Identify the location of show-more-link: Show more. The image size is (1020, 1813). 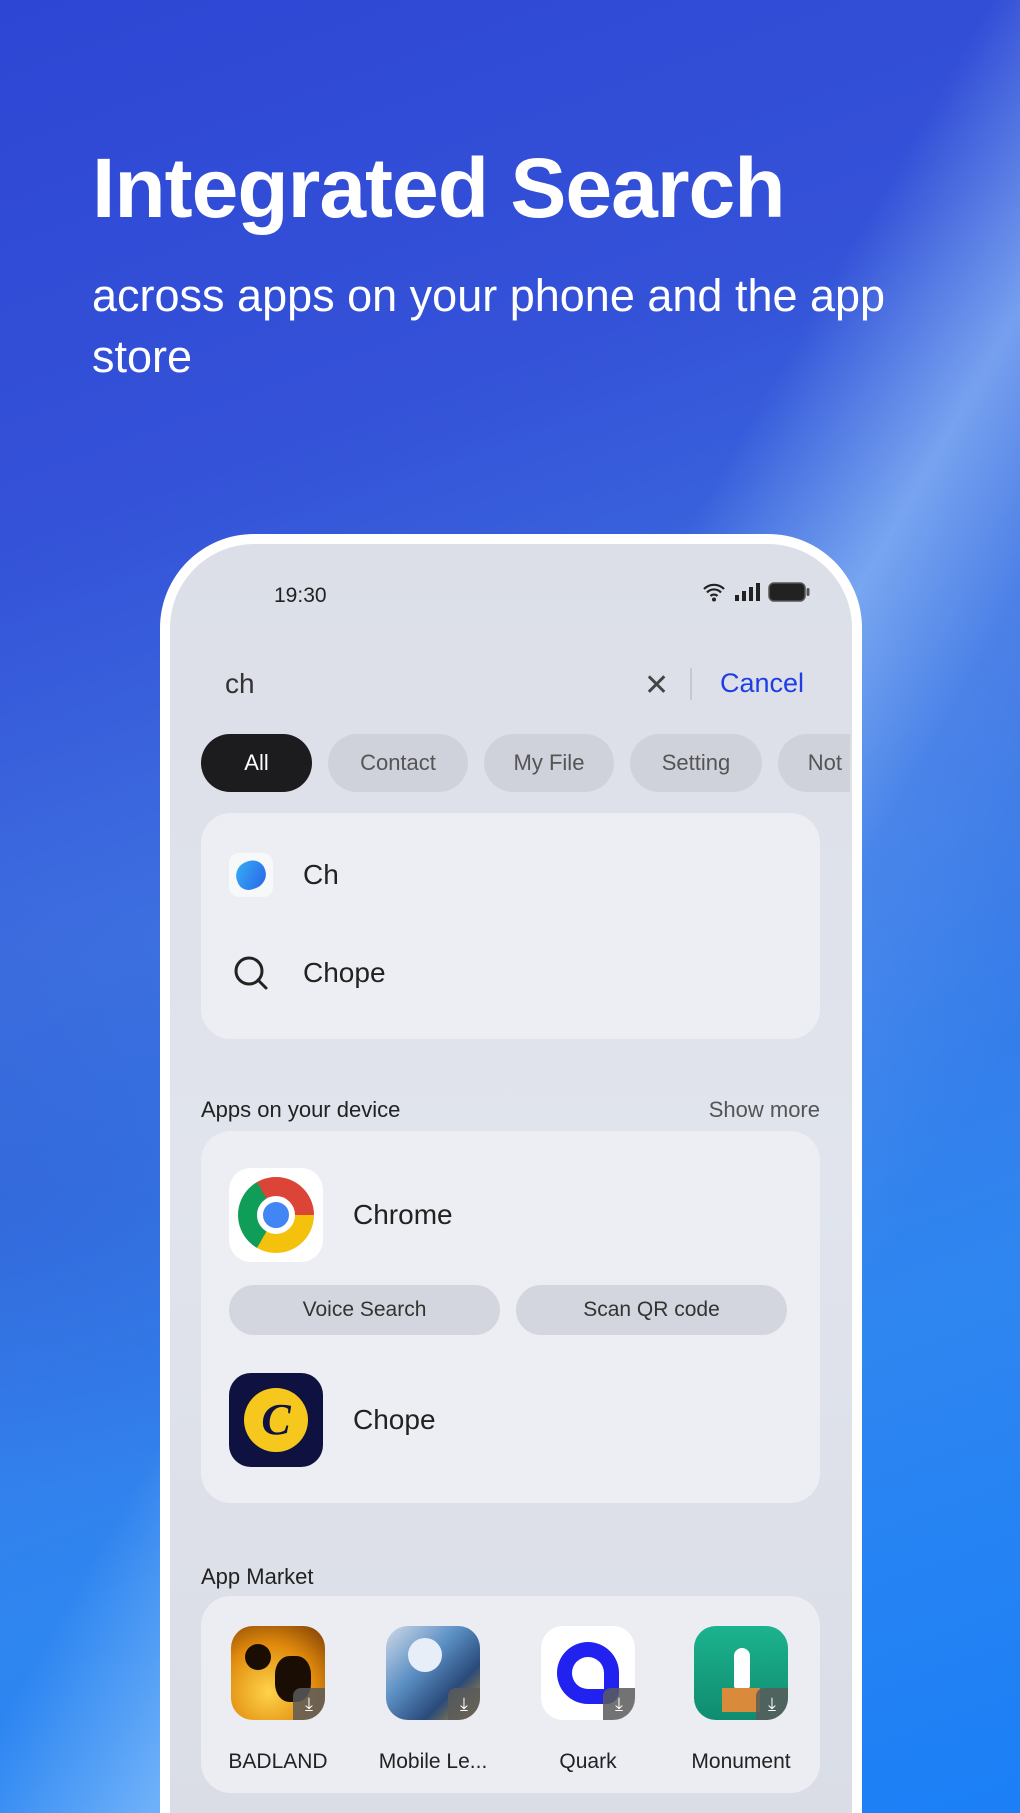
(764, 1110).